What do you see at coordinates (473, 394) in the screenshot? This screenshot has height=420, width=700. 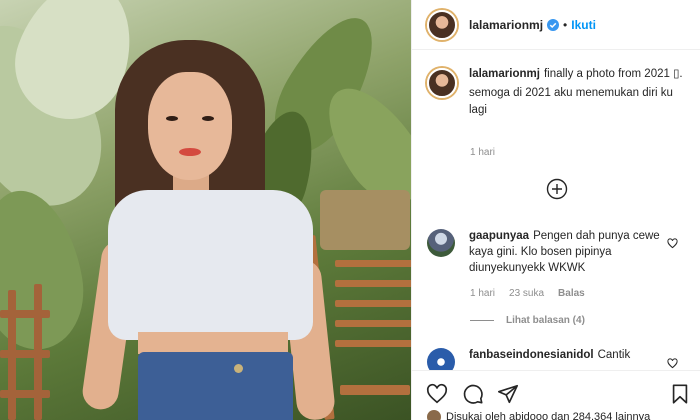 I see `comment-icon` at bounding box center [473, 394].